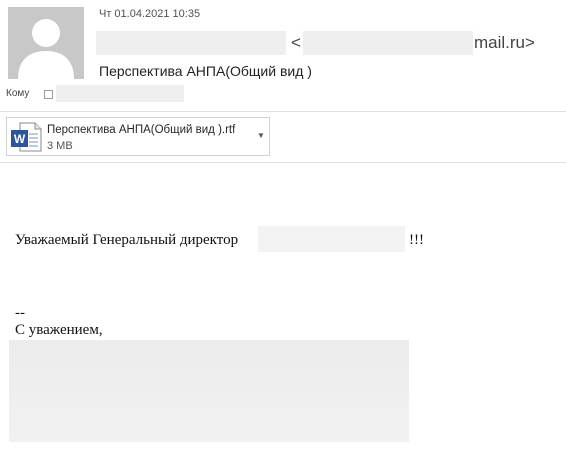 This screenshot has width=566, height=453. I want to click on attachment-file-size: 3 MB, so click(60, 146).